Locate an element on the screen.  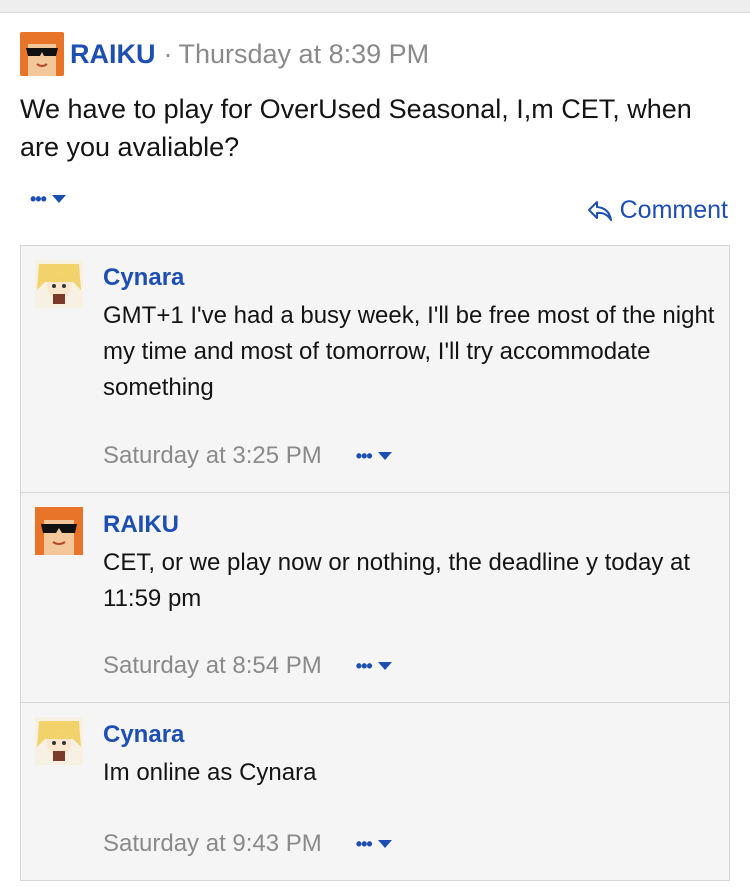
comment-text: Im online as Cynara is located at coordinates (210, 772).